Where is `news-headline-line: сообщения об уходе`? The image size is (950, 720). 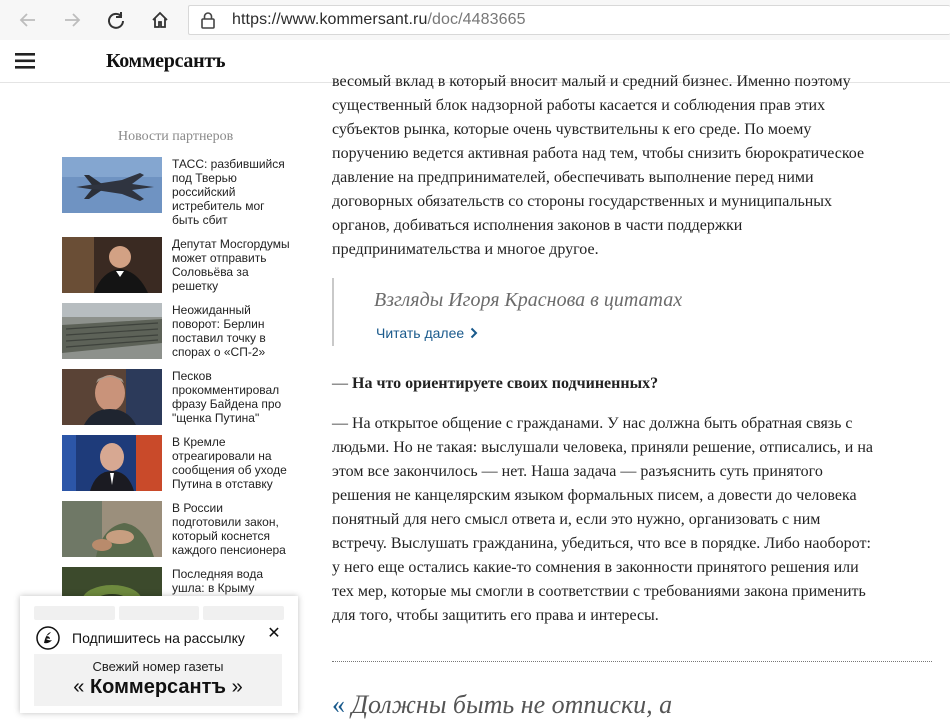 news-headline-line: сообщения об уходе is located at coordinates (229, 470).